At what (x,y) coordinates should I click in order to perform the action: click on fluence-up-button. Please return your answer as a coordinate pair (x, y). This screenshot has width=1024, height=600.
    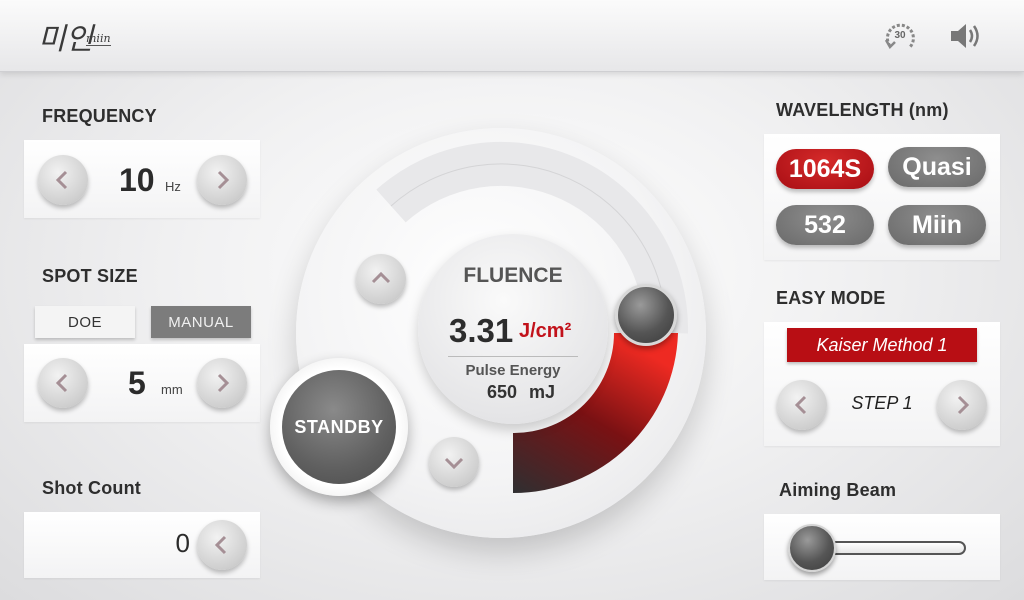
    Looking at the image, I should click on (381, 279).